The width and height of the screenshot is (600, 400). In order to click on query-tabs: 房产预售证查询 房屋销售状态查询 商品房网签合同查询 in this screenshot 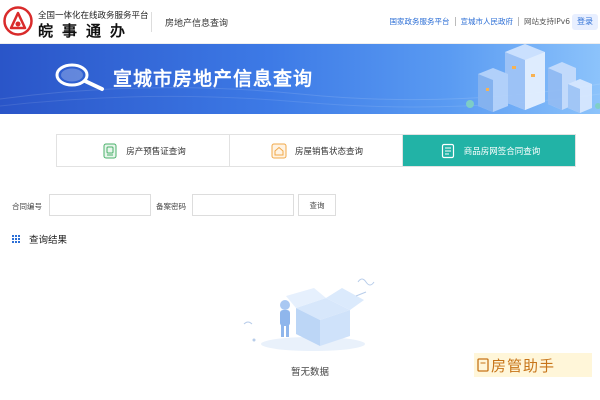, I will do `click(316, 150)`.